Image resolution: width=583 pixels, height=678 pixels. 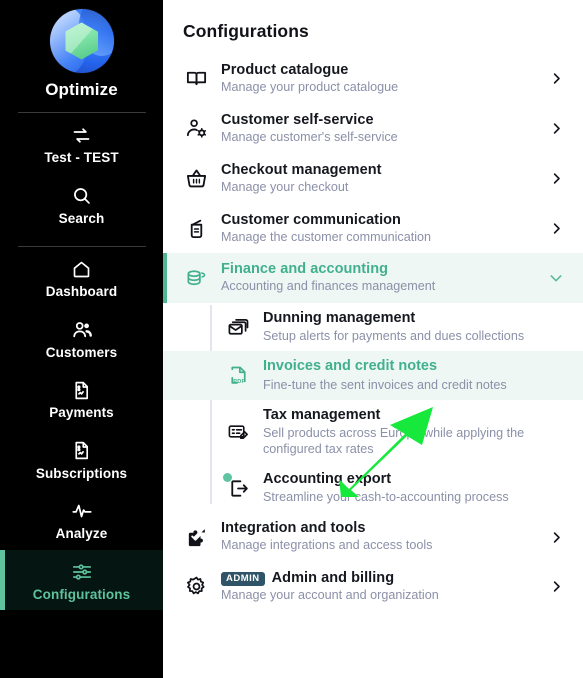 I want to click on sidebar-item-analyze: Analyze, so click(x=81, y=519).